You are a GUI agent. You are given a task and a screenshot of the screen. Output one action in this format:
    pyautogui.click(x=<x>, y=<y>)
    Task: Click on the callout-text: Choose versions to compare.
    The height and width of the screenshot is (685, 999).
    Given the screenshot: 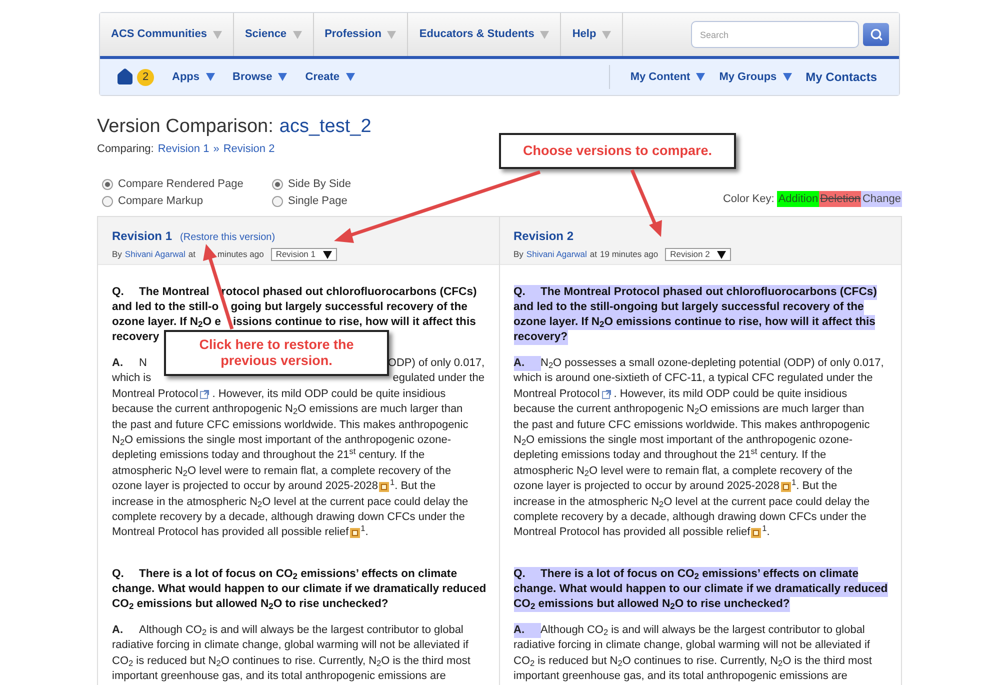 What is the action you would take?
    pyautogui.click(x=617, y=151)
    